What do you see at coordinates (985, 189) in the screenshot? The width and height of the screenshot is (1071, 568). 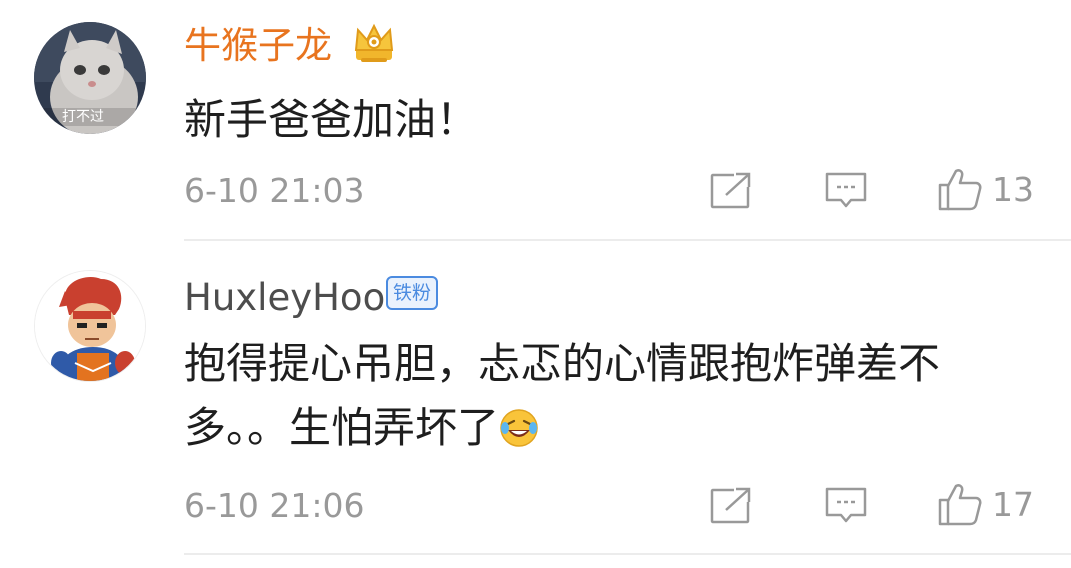 I see `like-button: 13` at bounding box center [985, 189].